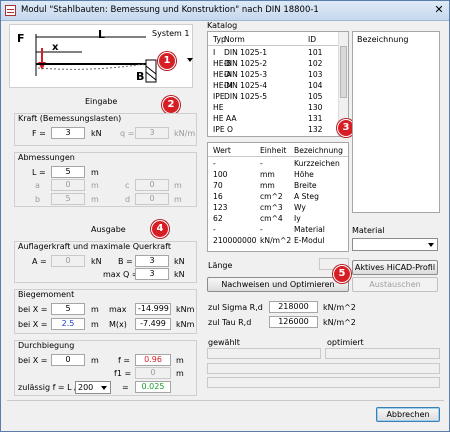  I want to click on system-dropdown-arrow-icon, so click(190, 60).